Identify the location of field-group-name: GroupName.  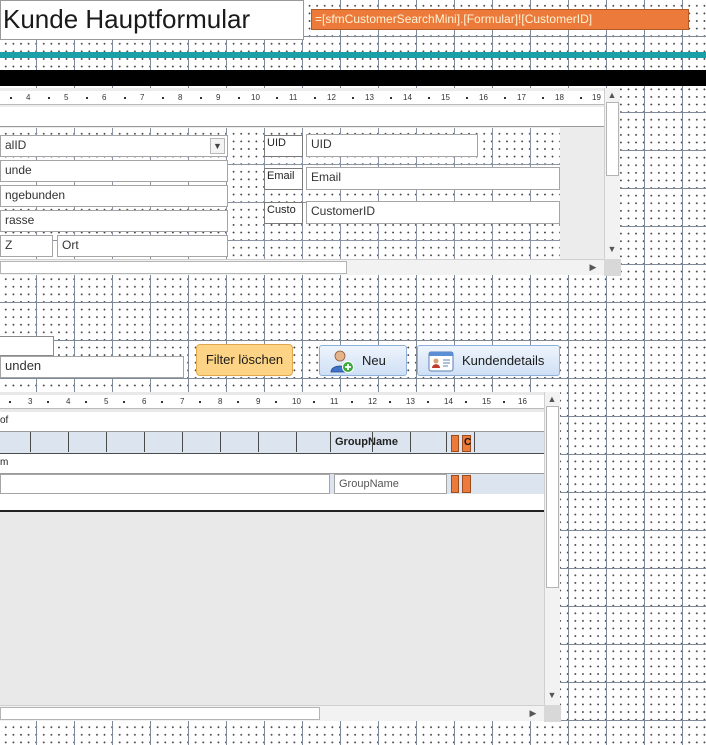
(390, 484).